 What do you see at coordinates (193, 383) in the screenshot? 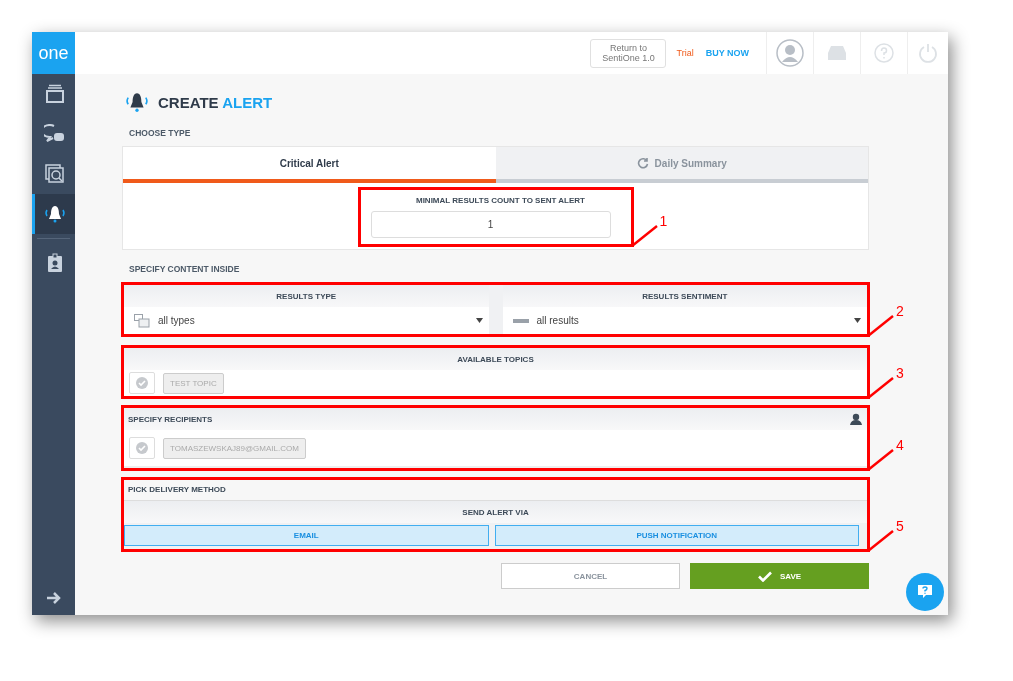
I see `topic-tag: TEST TOPIC` at bounding box center [193, 383].